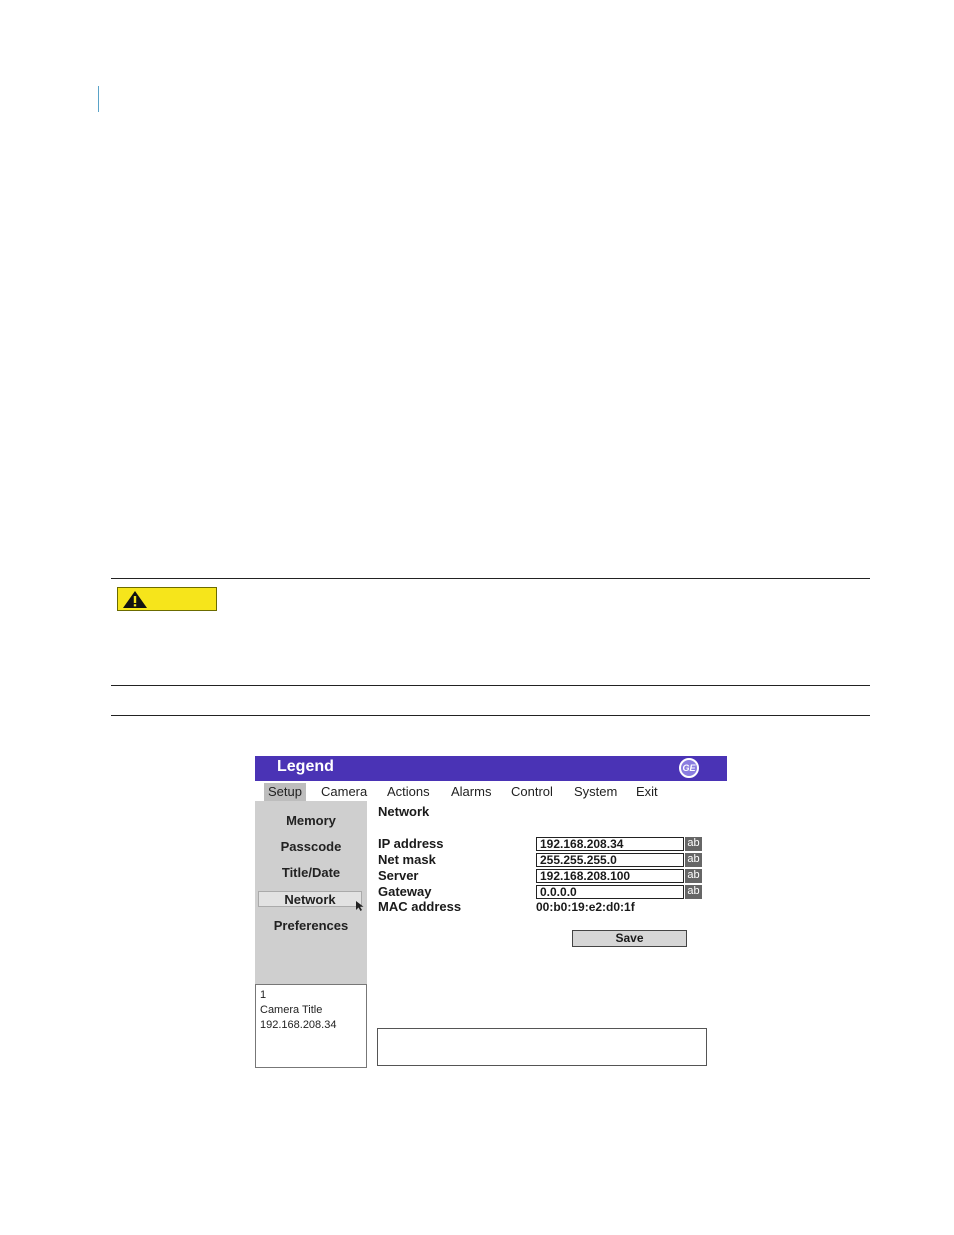  I want to click on camera-info-panel: 1 Camera Title 192.168.208.34, so click(311, 1026).